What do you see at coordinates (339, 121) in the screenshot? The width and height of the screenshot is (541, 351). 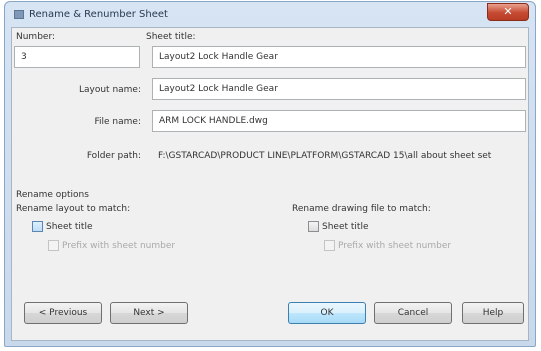 I see `file-name-input: ARM LOCK HANDLE.dwg` at bounding box center [339, 121].